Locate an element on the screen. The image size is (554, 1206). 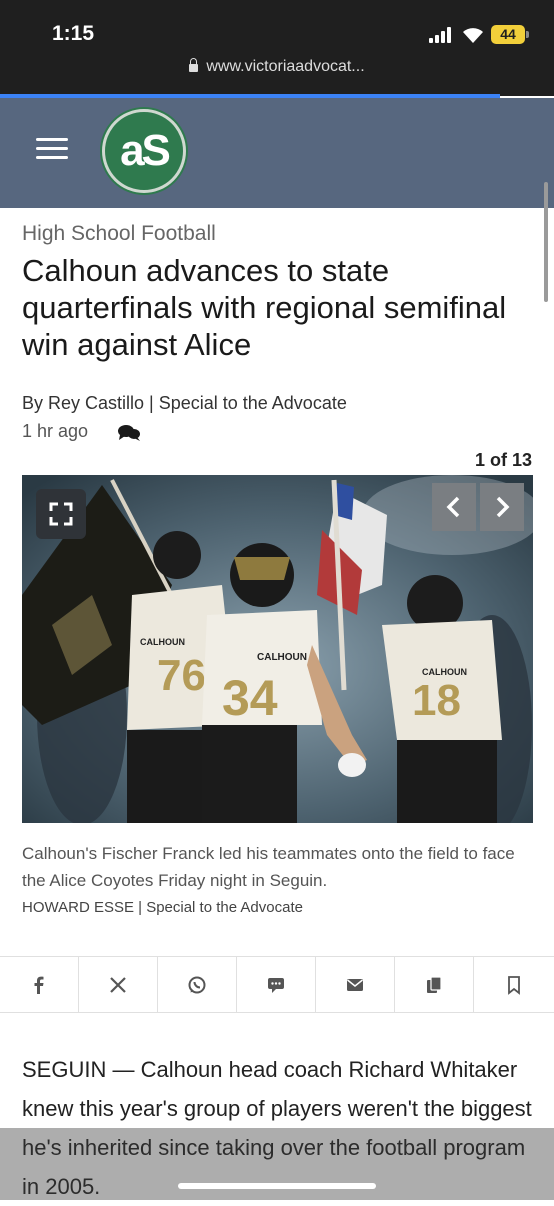
bookmark-icon is located at coordinates (513, 985).